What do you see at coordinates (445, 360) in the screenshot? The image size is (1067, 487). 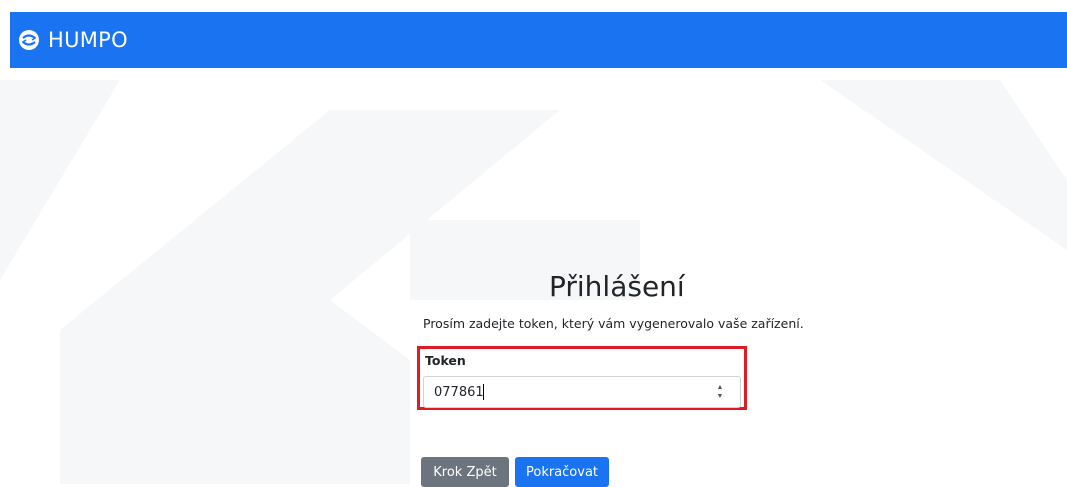 I see `token-label: Token` at bounding box center [445, 360].